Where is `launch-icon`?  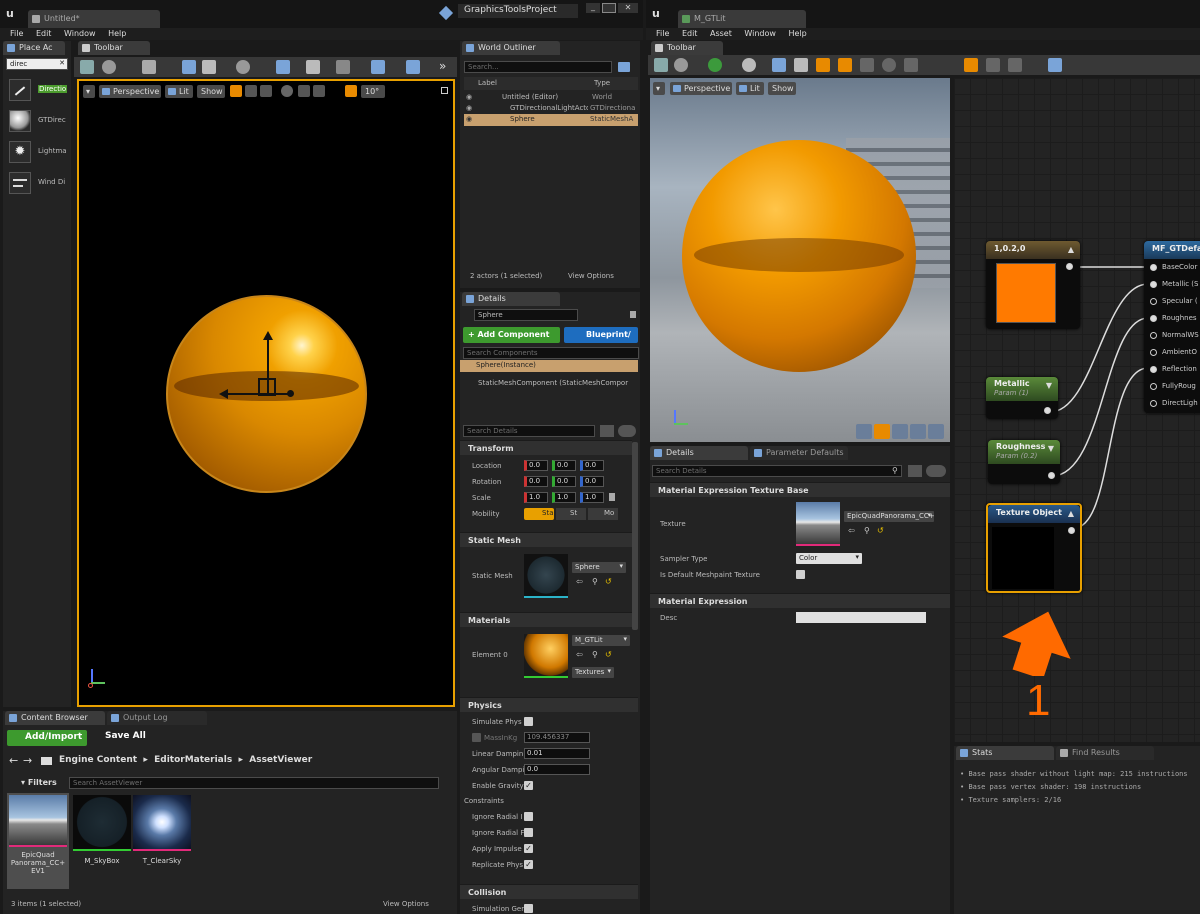 launch-icon is located at coordinates (413, 67).